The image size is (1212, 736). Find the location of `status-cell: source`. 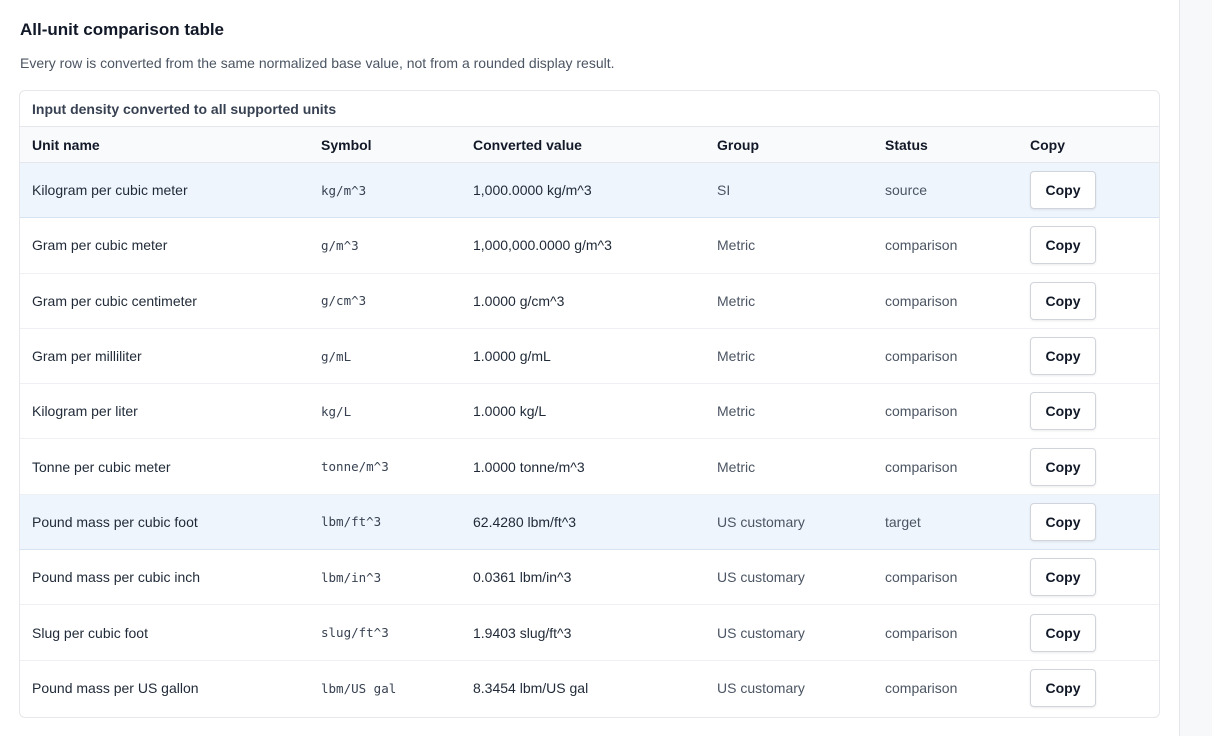

status-cell: source is located at coordinates (906, 190).